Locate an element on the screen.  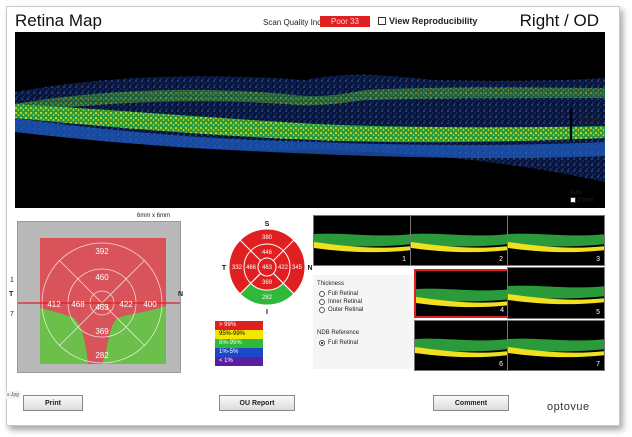
thickness-title: Thickness is located at coordinates (331, 284).